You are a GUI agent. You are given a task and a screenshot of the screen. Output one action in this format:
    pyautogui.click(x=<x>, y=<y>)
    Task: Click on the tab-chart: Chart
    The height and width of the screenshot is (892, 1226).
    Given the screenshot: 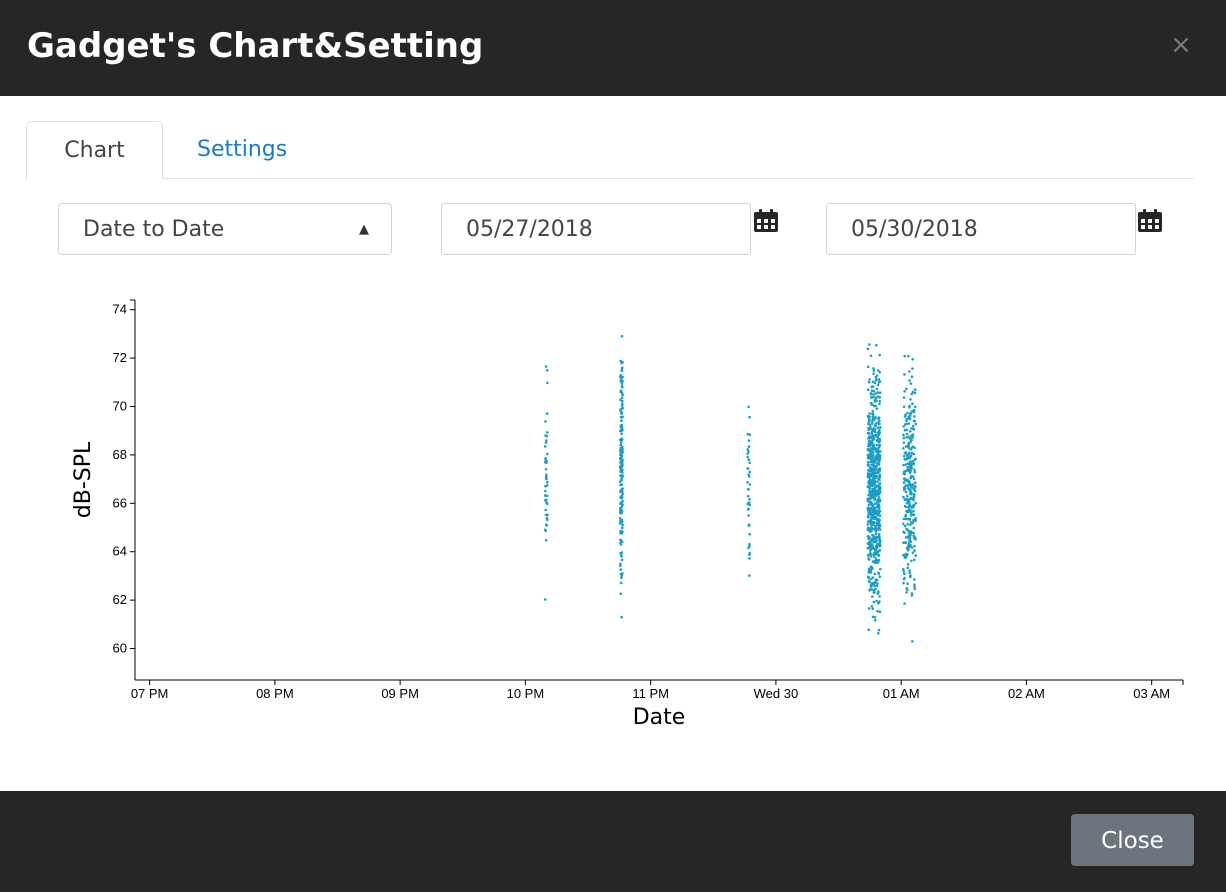 What is the action you would take?
    pyautogui.click(x=94, y=150)
    